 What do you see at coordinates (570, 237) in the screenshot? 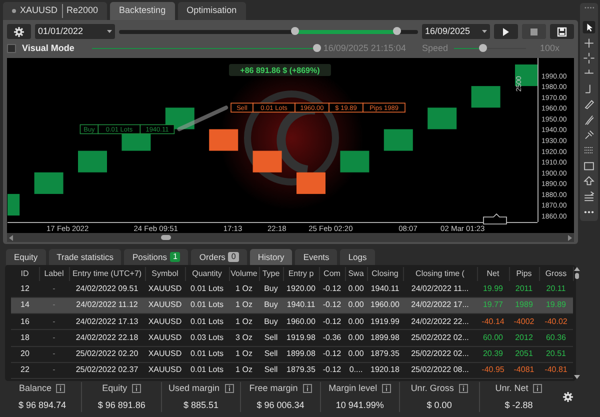
I see `right-arrow-icon` at bounding box center [570, 237].